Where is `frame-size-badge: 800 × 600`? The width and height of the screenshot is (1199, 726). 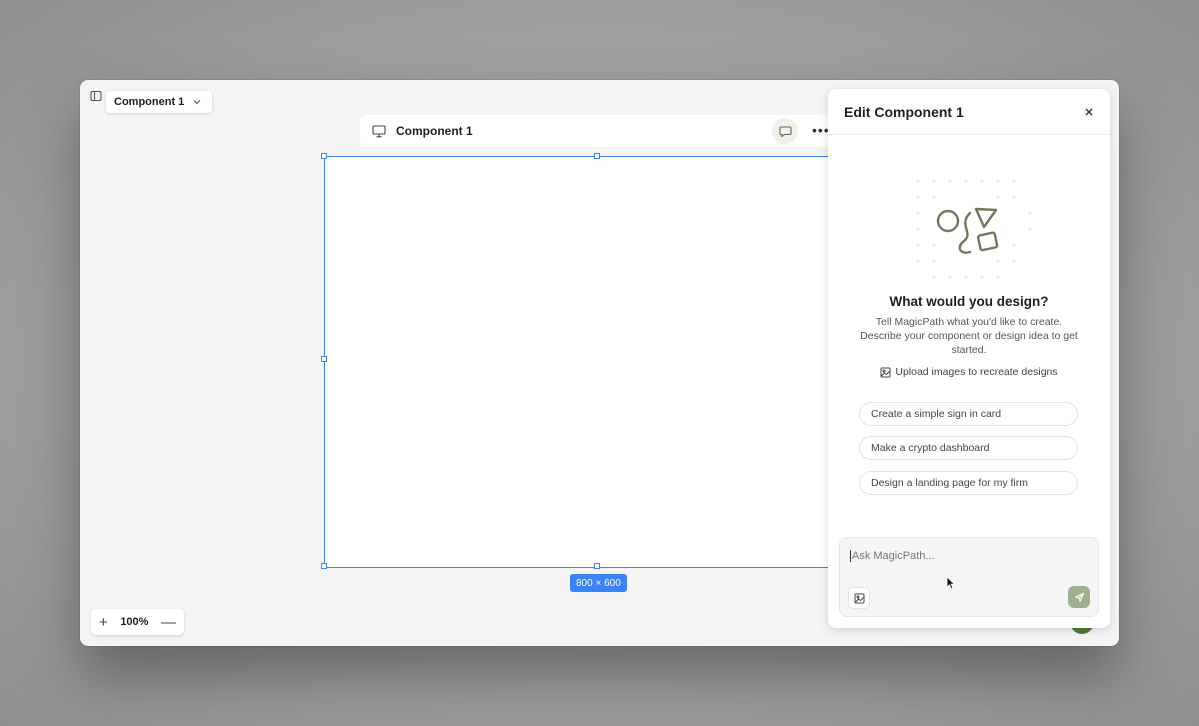 frame-size-badge: 800 × 600 is located at coordinates (598, 583).